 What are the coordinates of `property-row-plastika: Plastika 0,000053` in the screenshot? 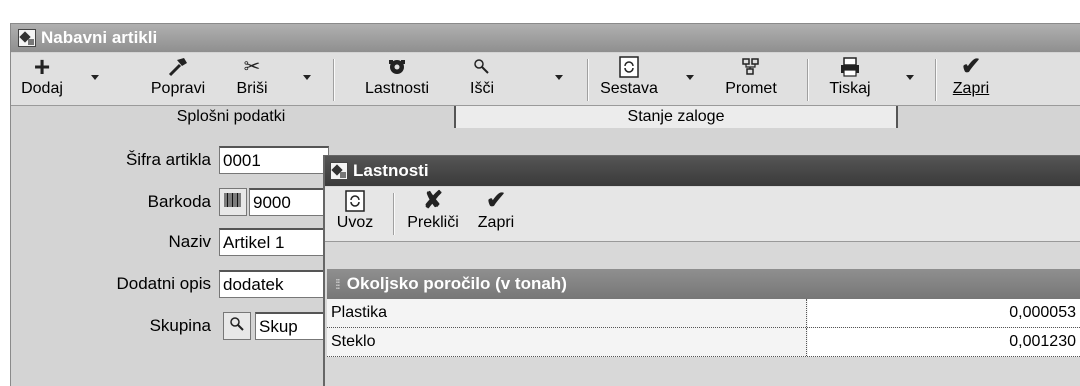 It's located at (703, 313).